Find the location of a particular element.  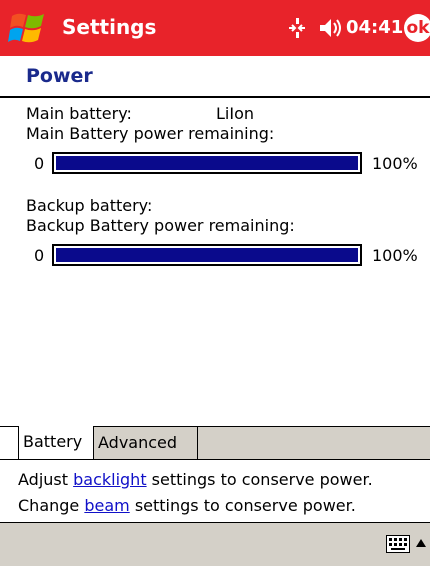

beam-hint: Change beam settings to conserve power. is located at coordinates (187, 506).